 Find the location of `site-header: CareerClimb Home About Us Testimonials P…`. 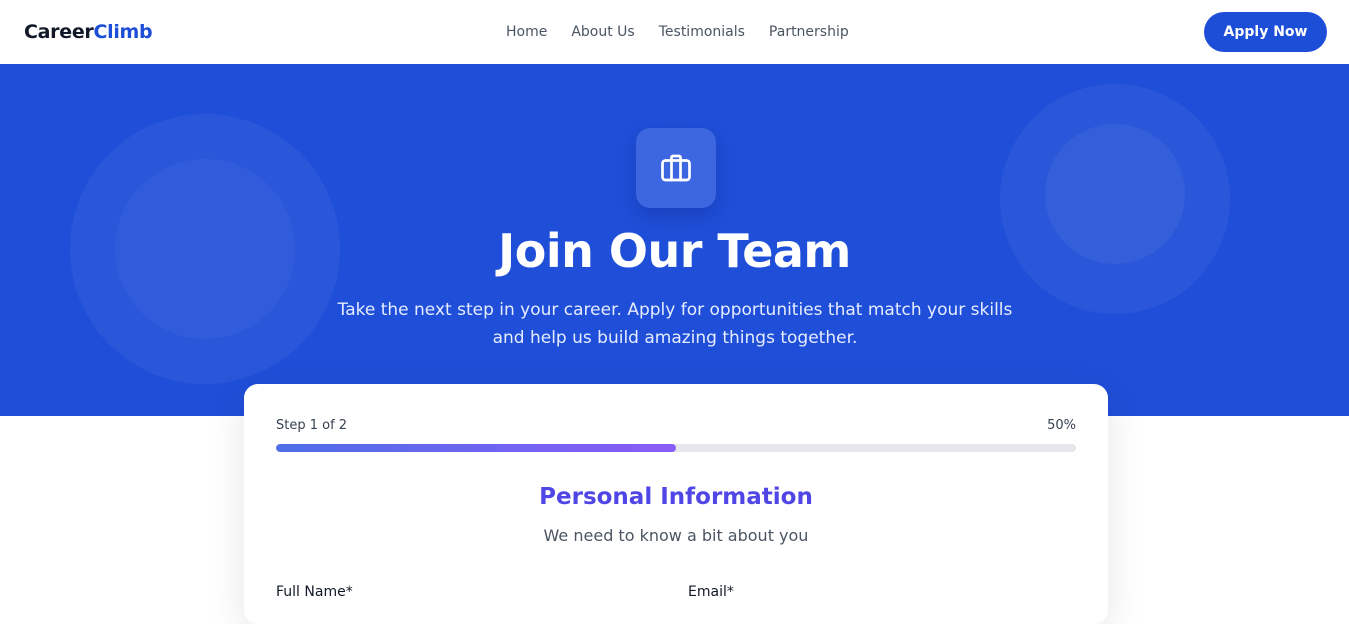

site-header: CareerClimb Home About Us Testimonials P… is located at coordinates (674, 32).